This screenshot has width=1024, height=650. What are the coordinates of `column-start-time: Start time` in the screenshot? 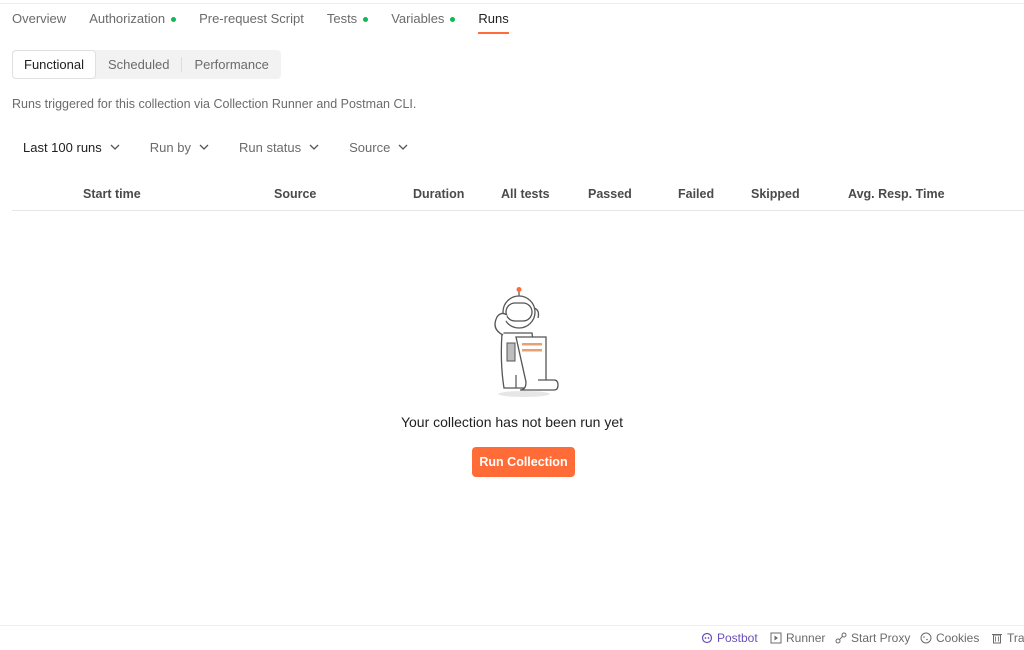 It's located at (112, 194).